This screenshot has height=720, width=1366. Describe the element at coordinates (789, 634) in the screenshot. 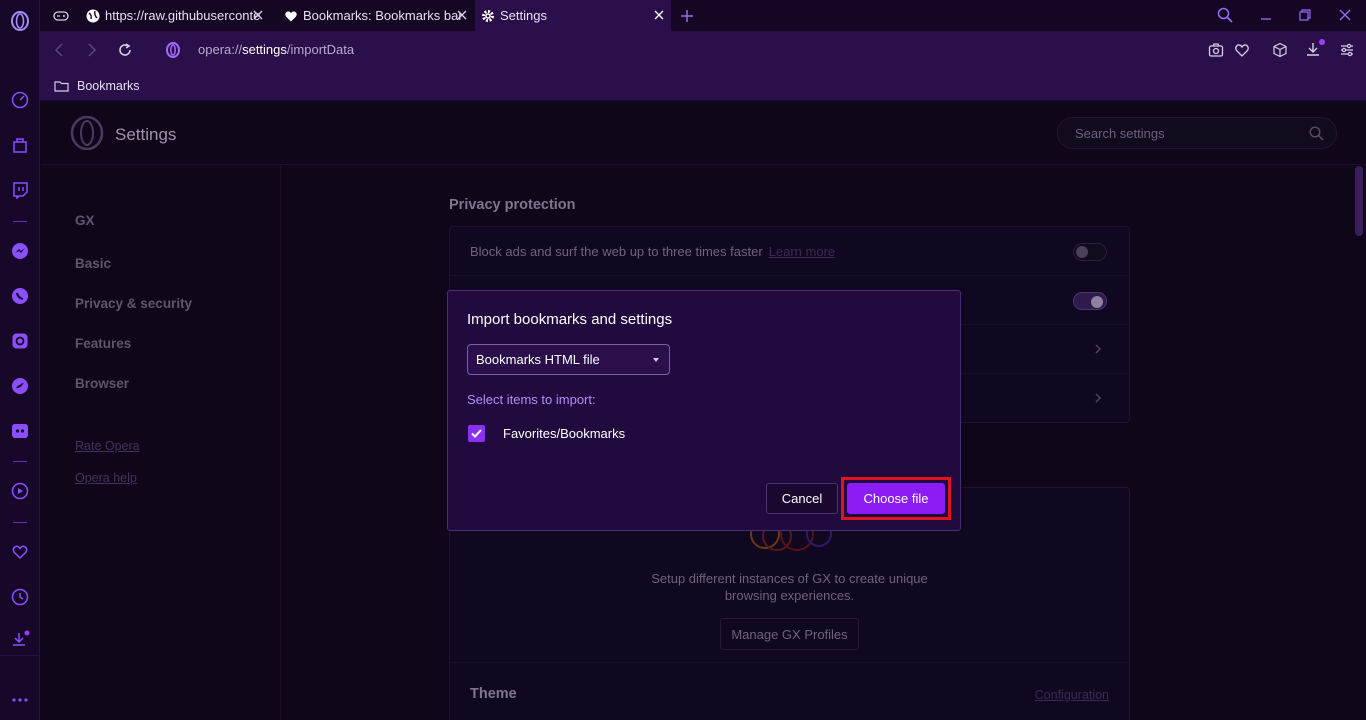

I see `manage-gx-profiles-button: Manage GX Profiles` at that location.